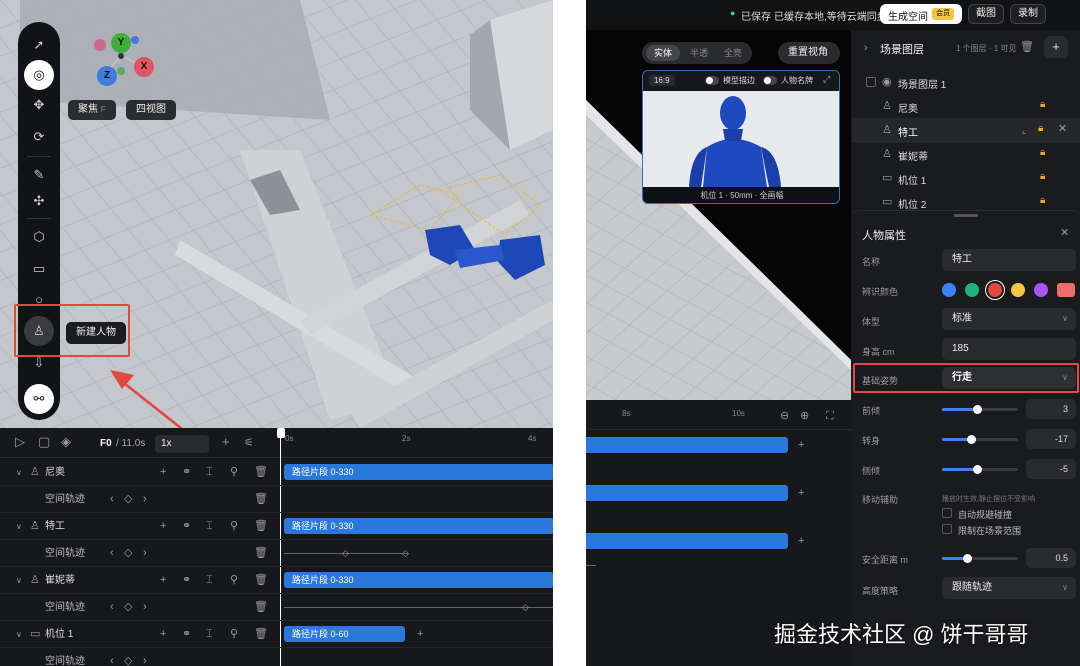 This screenshot has width=1080, height=666. What do you see at coordinates (804, 416) in the screenshot?
I see `zoom-in-icon: ⊕` at bounding box center [804, 416].